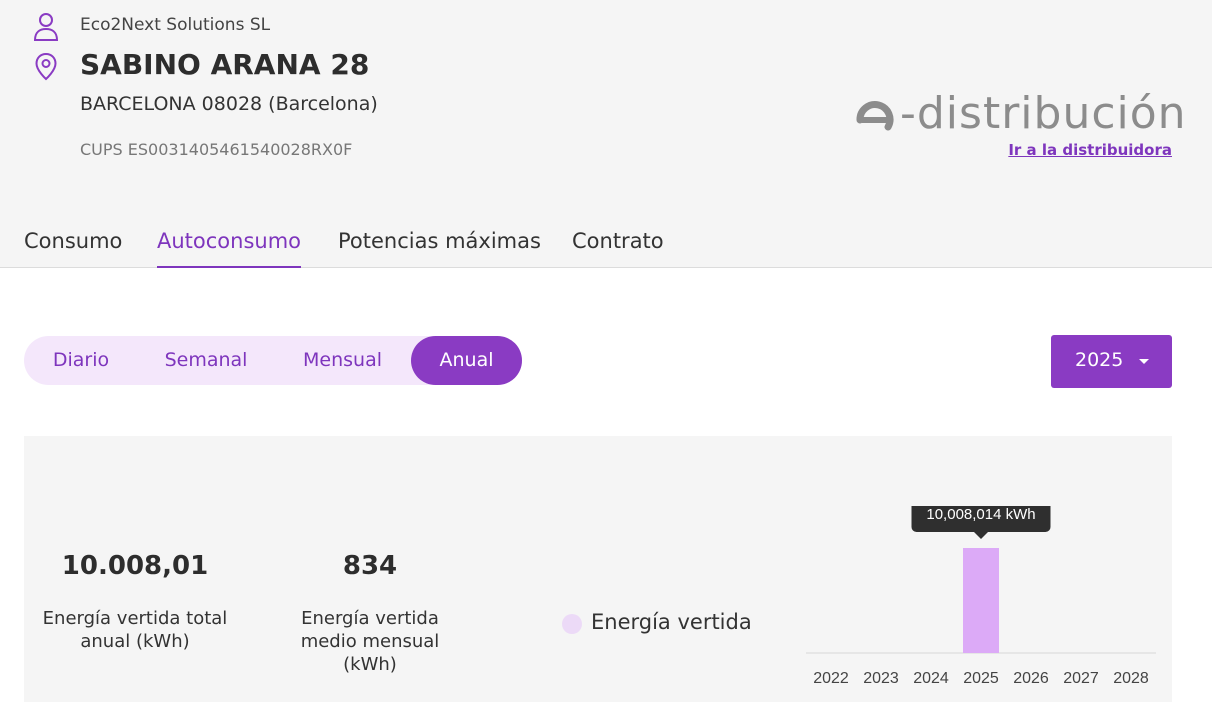  What do you see at coordinates (135, 566) in the screenshot?
I see `annual-total-value: 10.008,01` at bounding box center [135, 566].